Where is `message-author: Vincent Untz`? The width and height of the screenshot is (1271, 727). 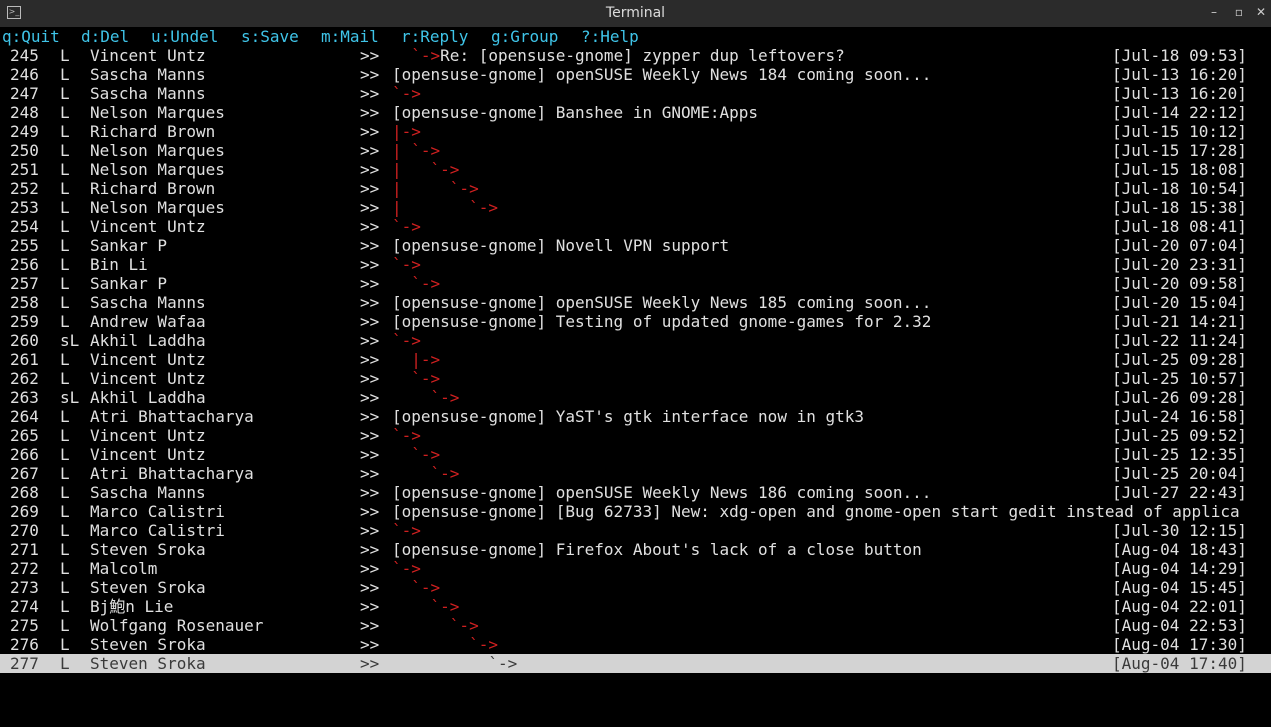
message-author: Vincent Untz is located at coordinates (148, 454).